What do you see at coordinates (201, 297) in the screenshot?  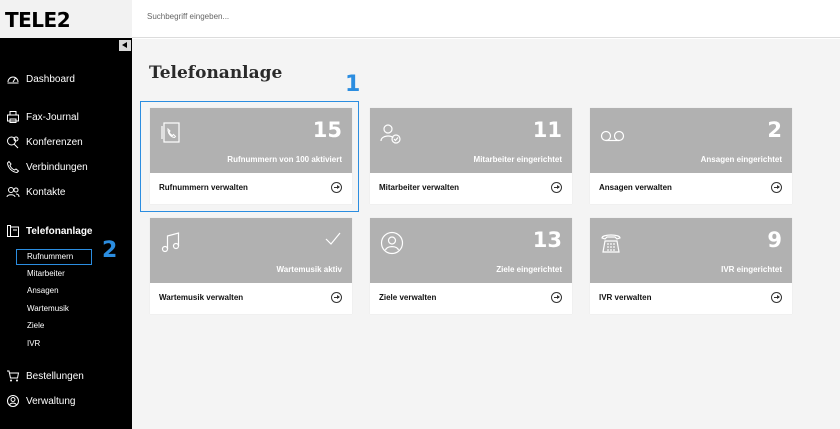 I see `card-link: Wartemusik verwalten` at bounding box center [201, 297].